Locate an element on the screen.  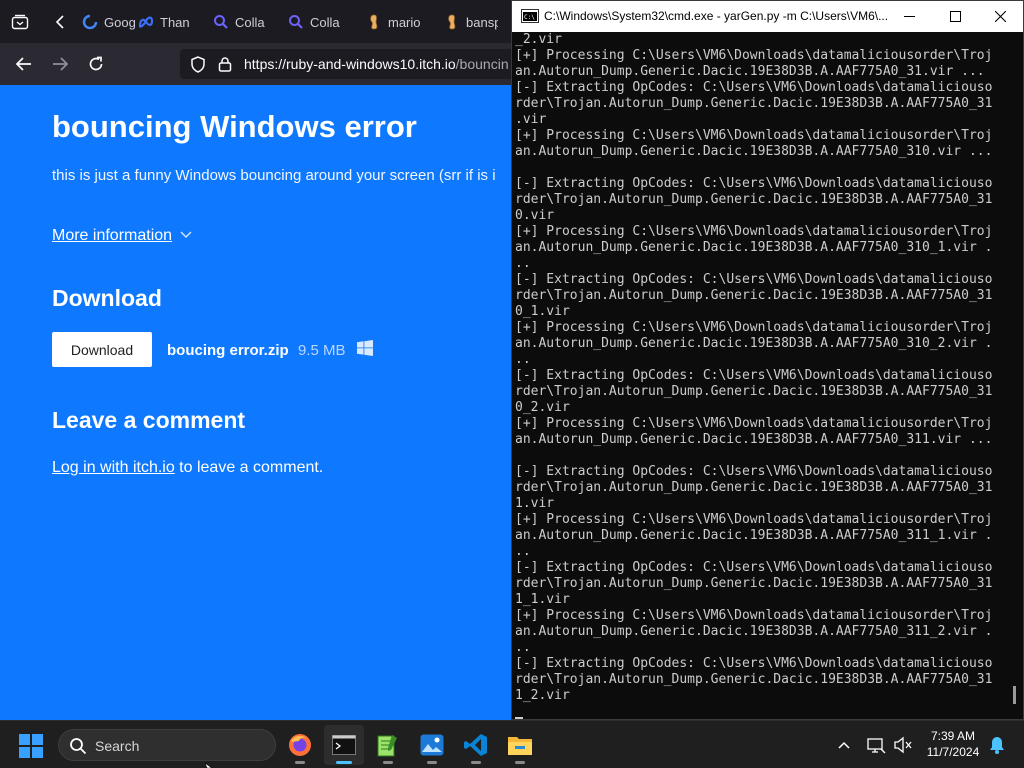
google-icon is located at coordinates (90, 22).